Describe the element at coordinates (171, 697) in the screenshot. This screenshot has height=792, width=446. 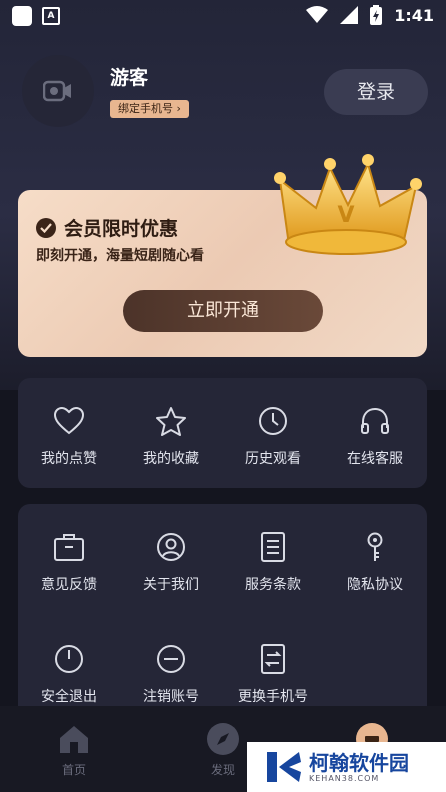
I see `delete-account-label: 注销账号` at that location.